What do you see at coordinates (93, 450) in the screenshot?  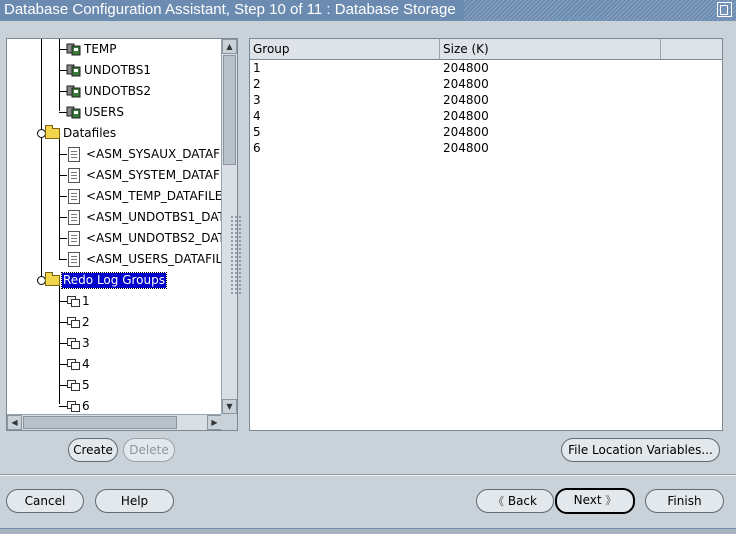 I see `create-button: Create` at bounding box center [93, 450].